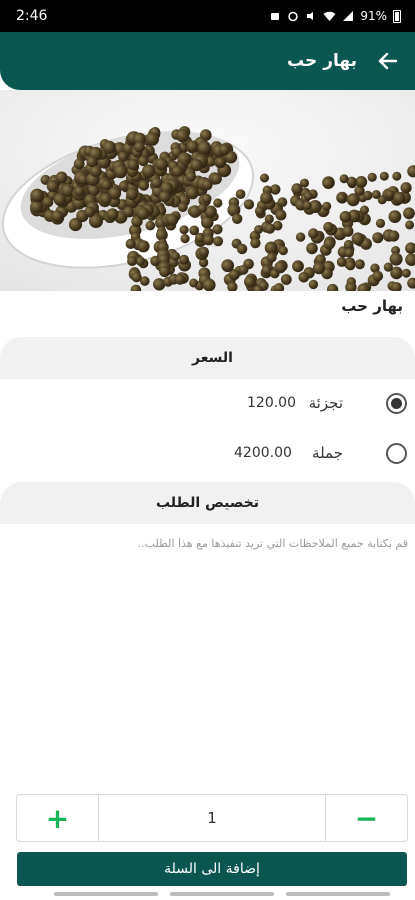  Describe the element at coordinates (322, 61) in the screenshot. I see `page-title: بهار حب` at that location.